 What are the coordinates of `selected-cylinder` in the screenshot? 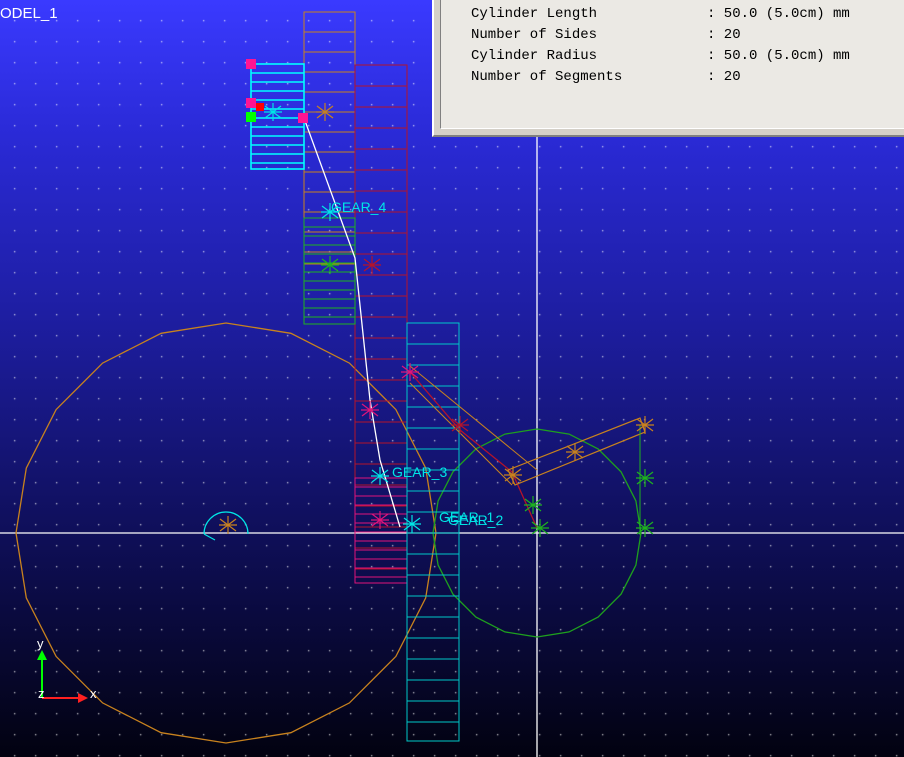 It's located at (277, 116).